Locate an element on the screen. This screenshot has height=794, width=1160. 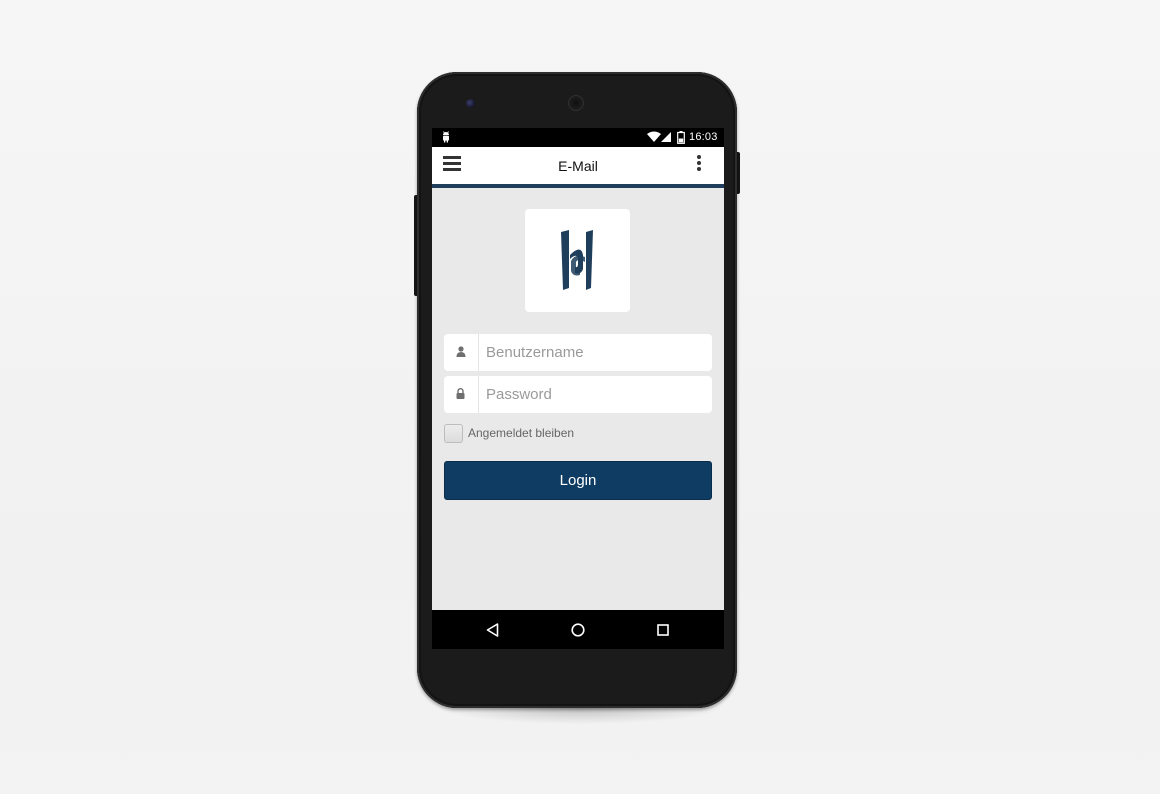
remember-me: Angemeldet bleiben is located at coordinates (509, 433).